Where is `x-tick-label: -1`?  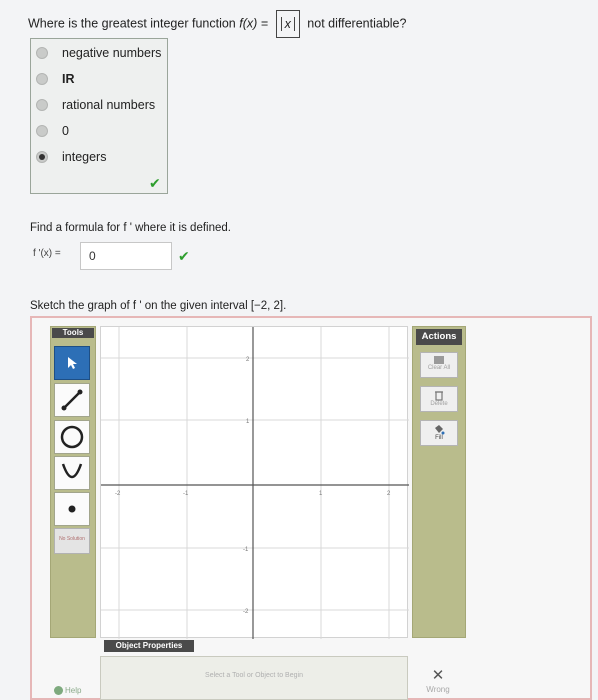 x-tick-label: -1 is located at coordinates (186, 494).